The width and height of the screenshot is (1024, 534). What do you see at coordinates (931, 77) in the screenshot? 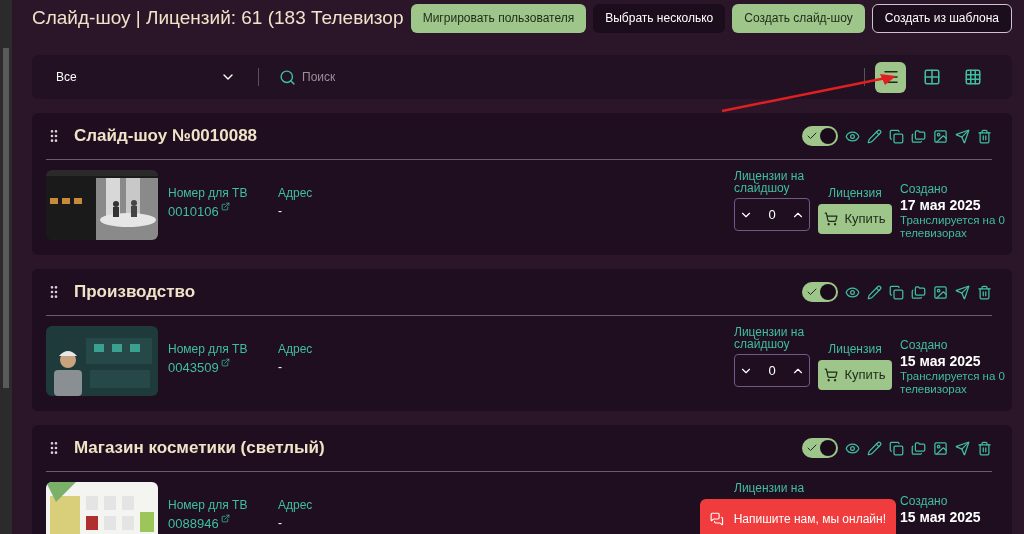
I see `compact-view-icon` at bounding box center [931, 77].